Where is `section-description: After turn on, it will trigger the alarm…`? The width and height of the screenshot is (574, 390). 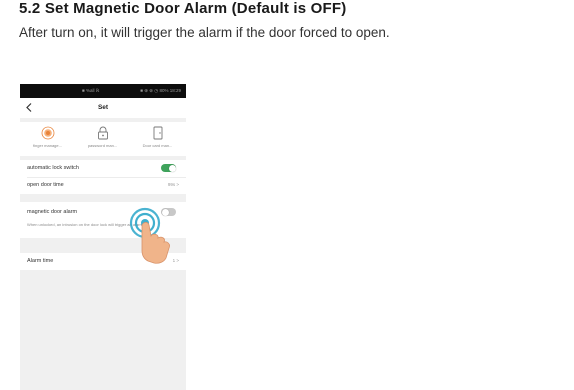
section-description: After turn on, it will trigger the alarm… is located at coordinates (204, 32).